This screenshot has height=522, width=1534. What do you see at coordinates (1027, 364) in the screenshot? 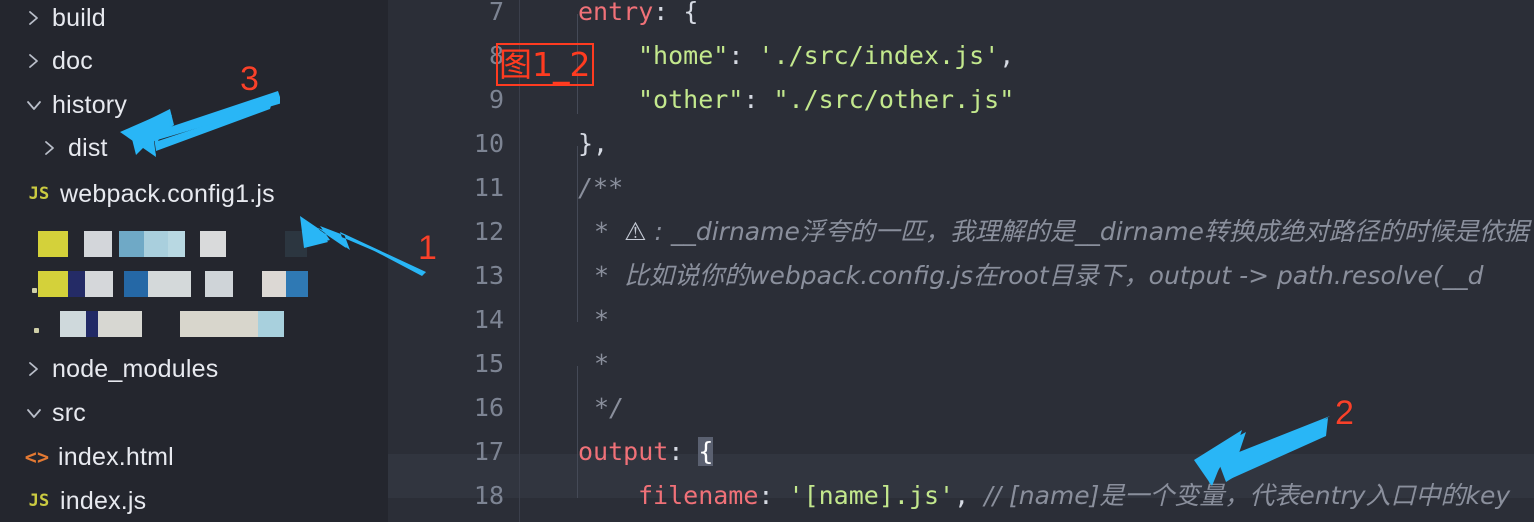
I see `code-line-15: *` at bounding box center [1027, 364].